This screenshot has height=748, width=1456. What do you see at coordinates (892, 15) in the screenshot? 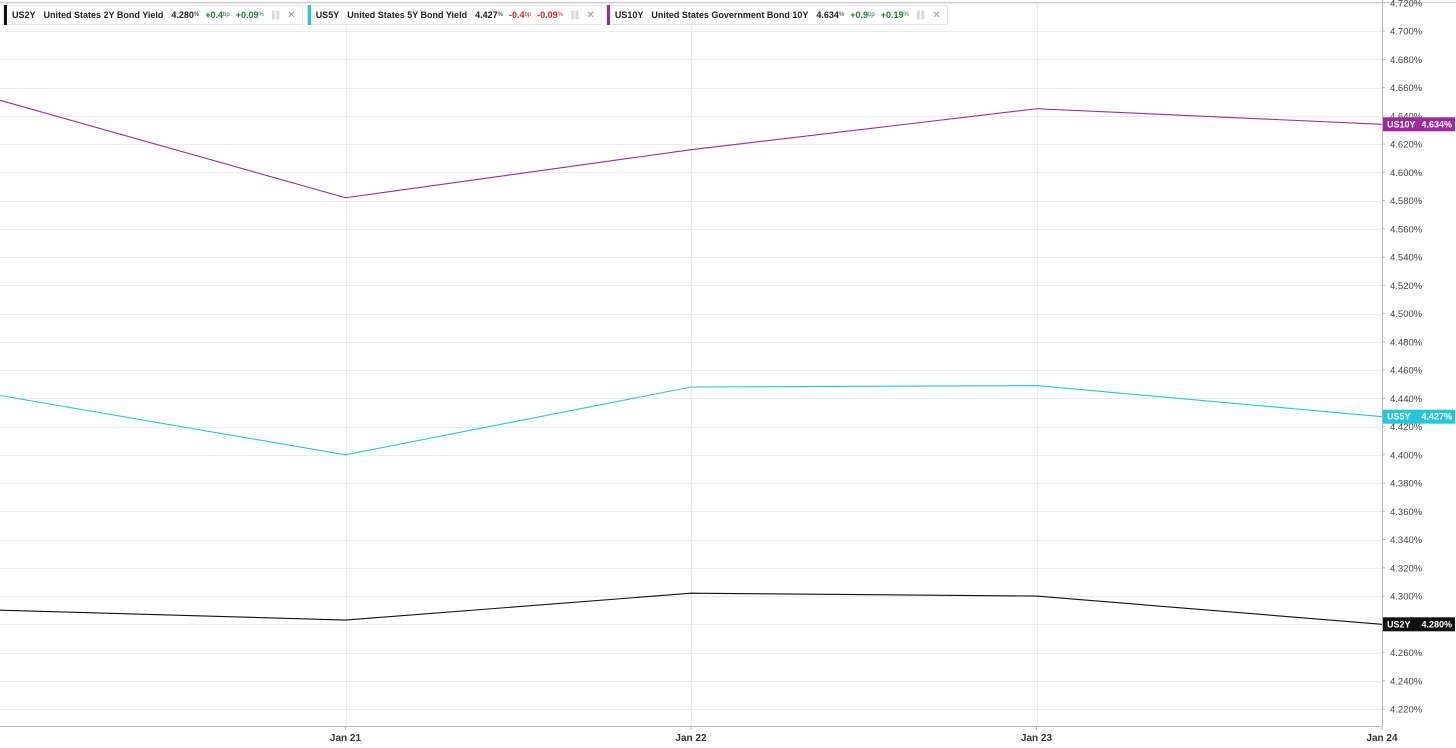
I see `legend-pct: +0.19` at bounding box center [892, 15].